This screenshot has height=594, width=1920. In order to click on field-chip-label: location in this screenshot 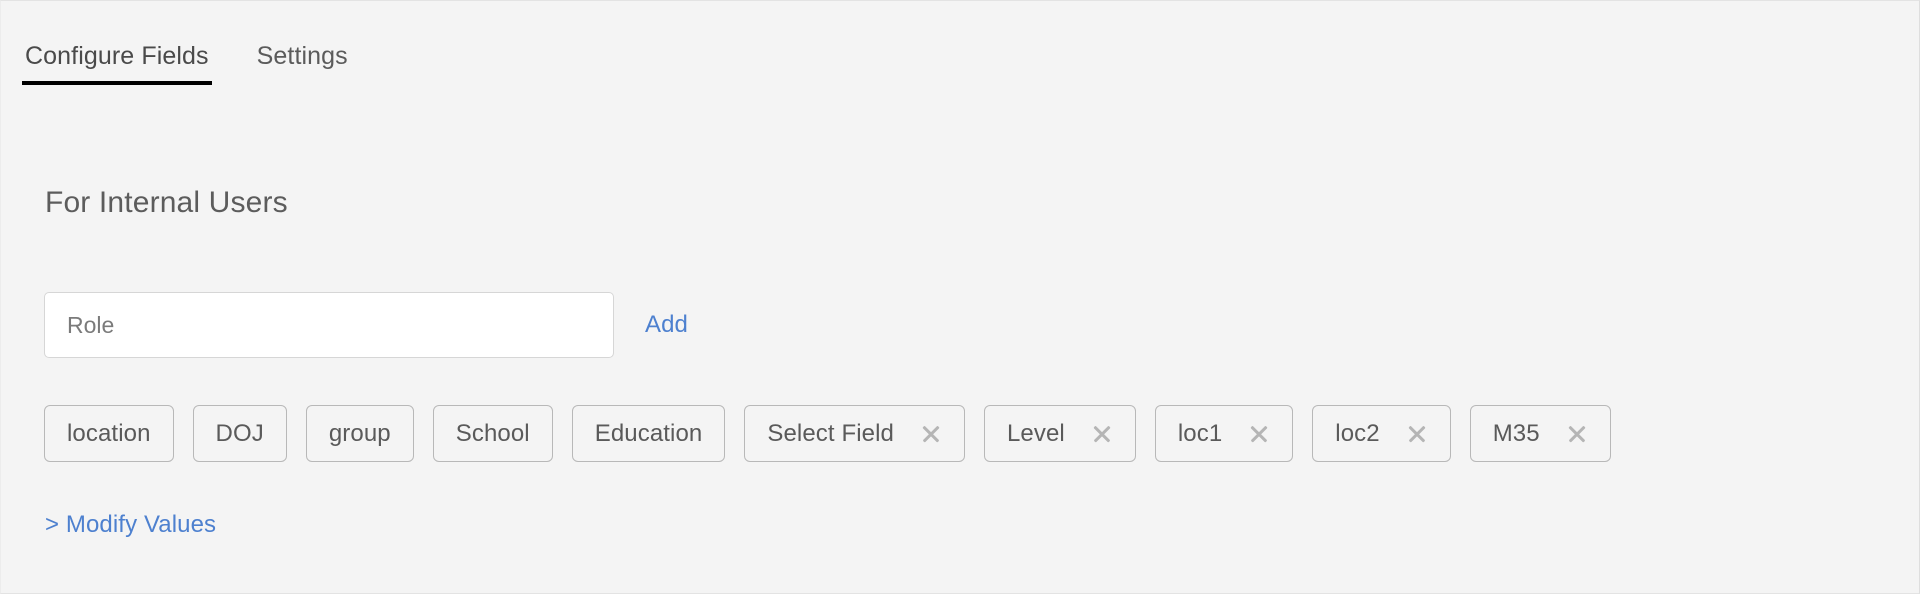, I will do `click(109, 433)`.